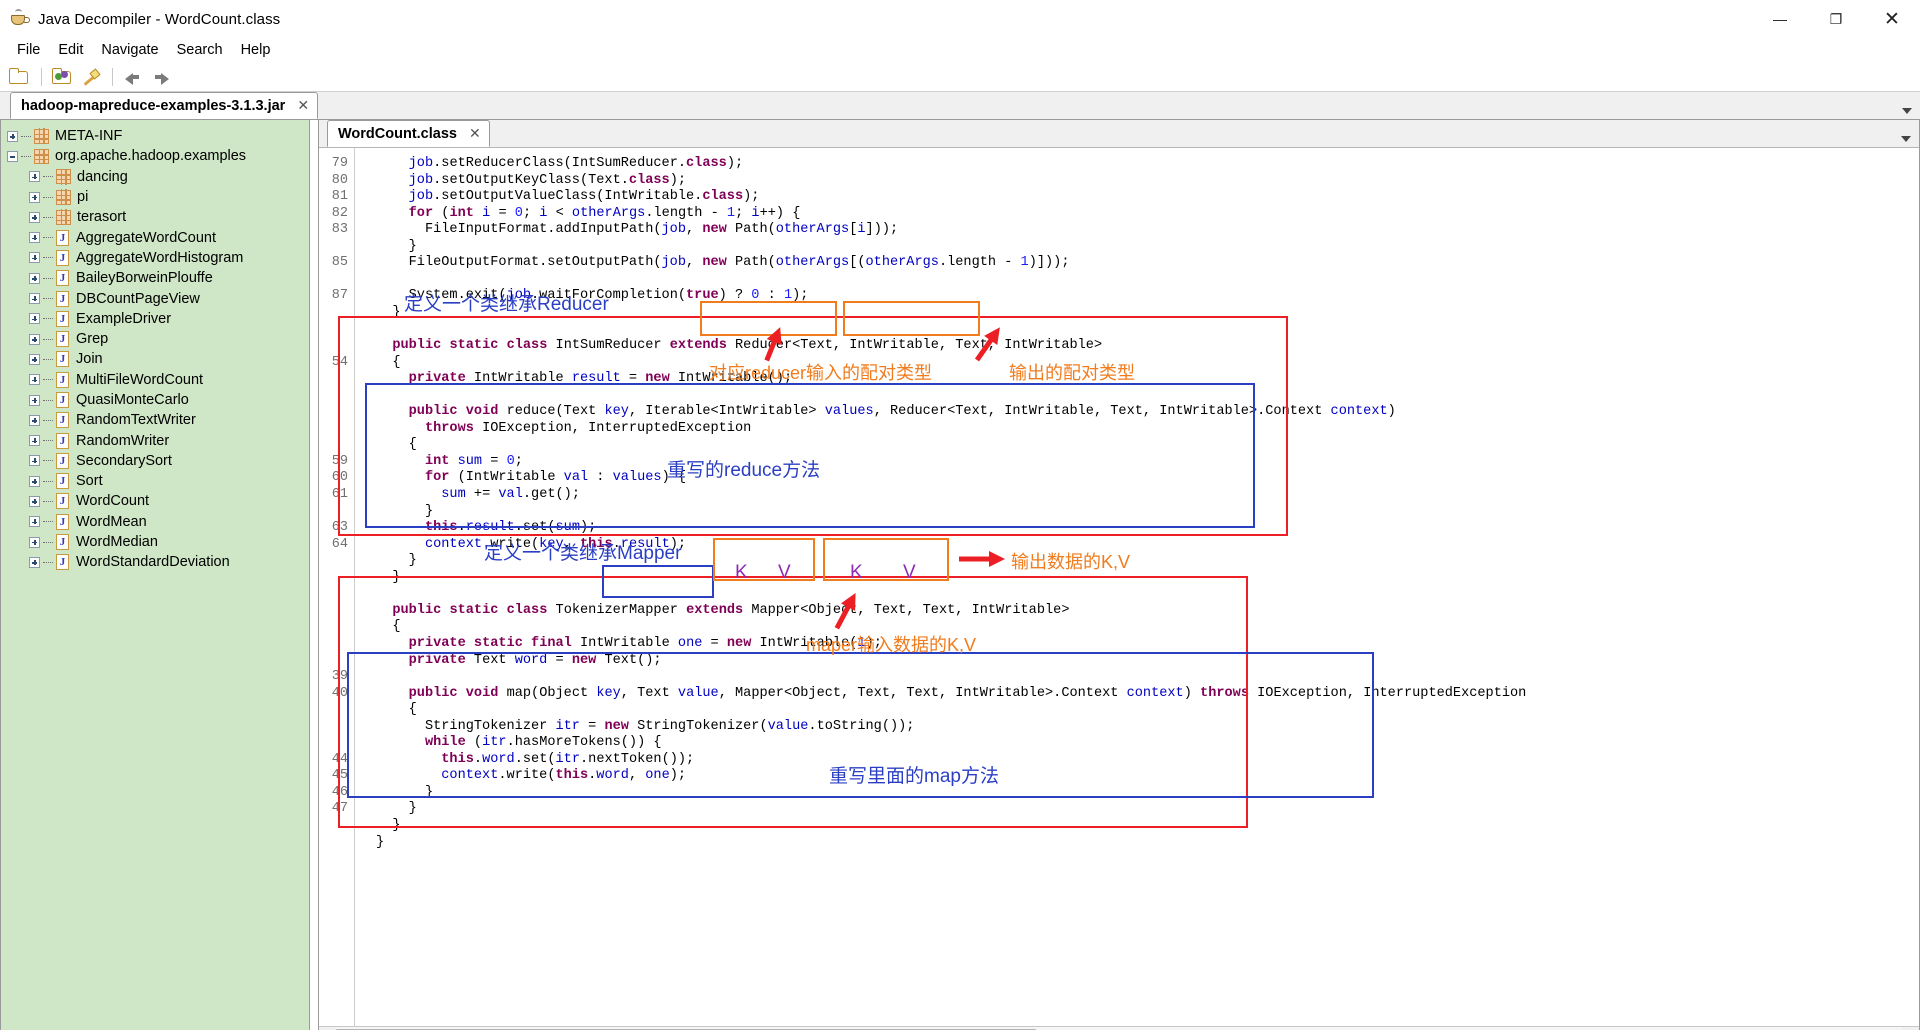 The height and width of the screenshot is (1030, 1920). Describe the element at coordinates (158, 278) in the screenshot. I see `tree-item-baileyborweinplouffe: J BaileyBorweinPlouffe` at that location.